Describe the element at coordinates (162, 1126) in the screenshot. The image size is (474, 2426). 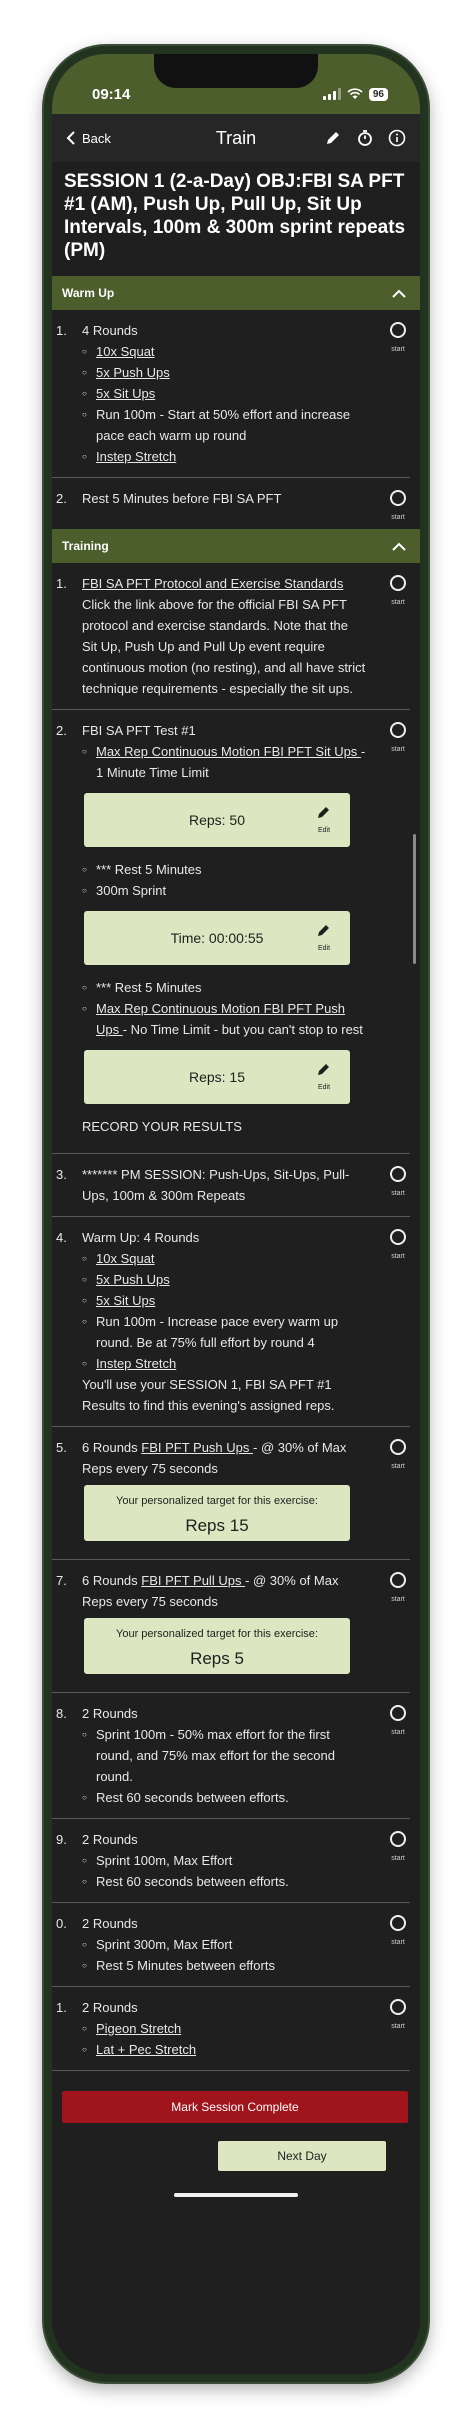
I see `record-results-text: RECORD YOUR RESULTS` at that location.